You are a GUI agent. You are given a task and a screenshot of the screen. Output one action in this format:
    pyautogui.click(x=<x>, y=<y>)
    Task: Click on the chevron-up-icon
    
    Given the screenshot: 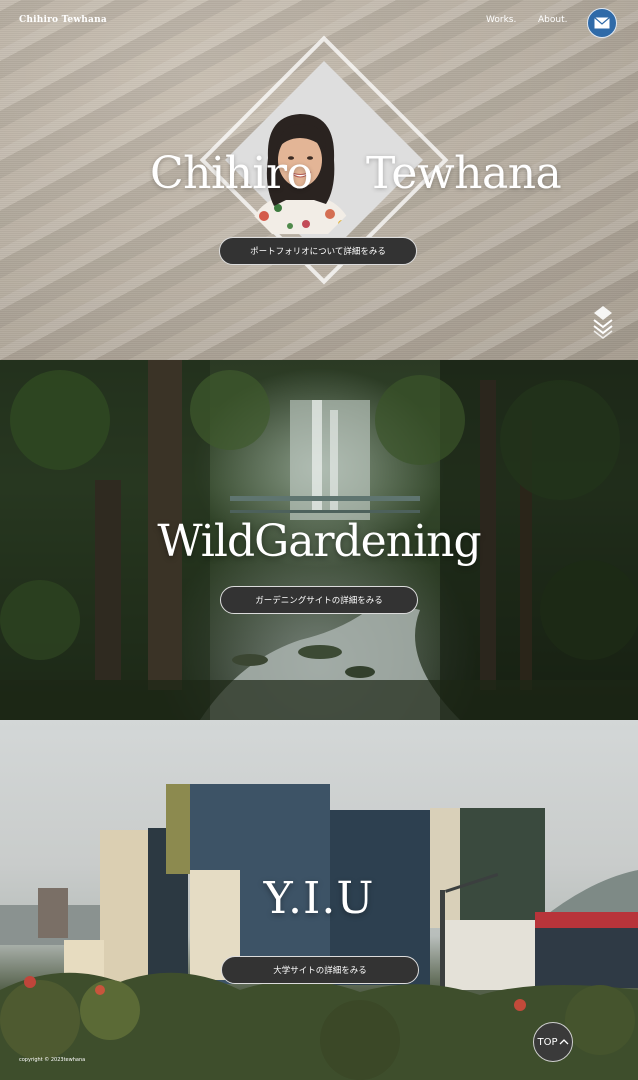 What is the action you would take?
    pyautogui.click(x=563, y=1042)
    